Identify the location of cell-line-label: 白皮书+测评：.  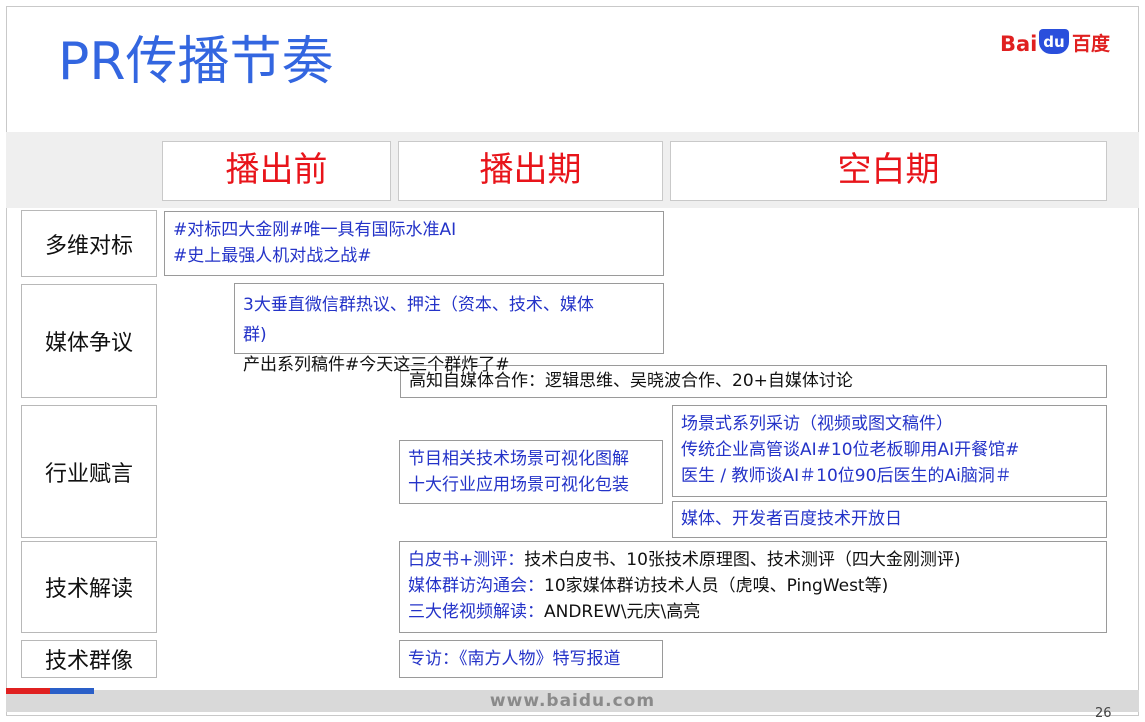
(466, 560).